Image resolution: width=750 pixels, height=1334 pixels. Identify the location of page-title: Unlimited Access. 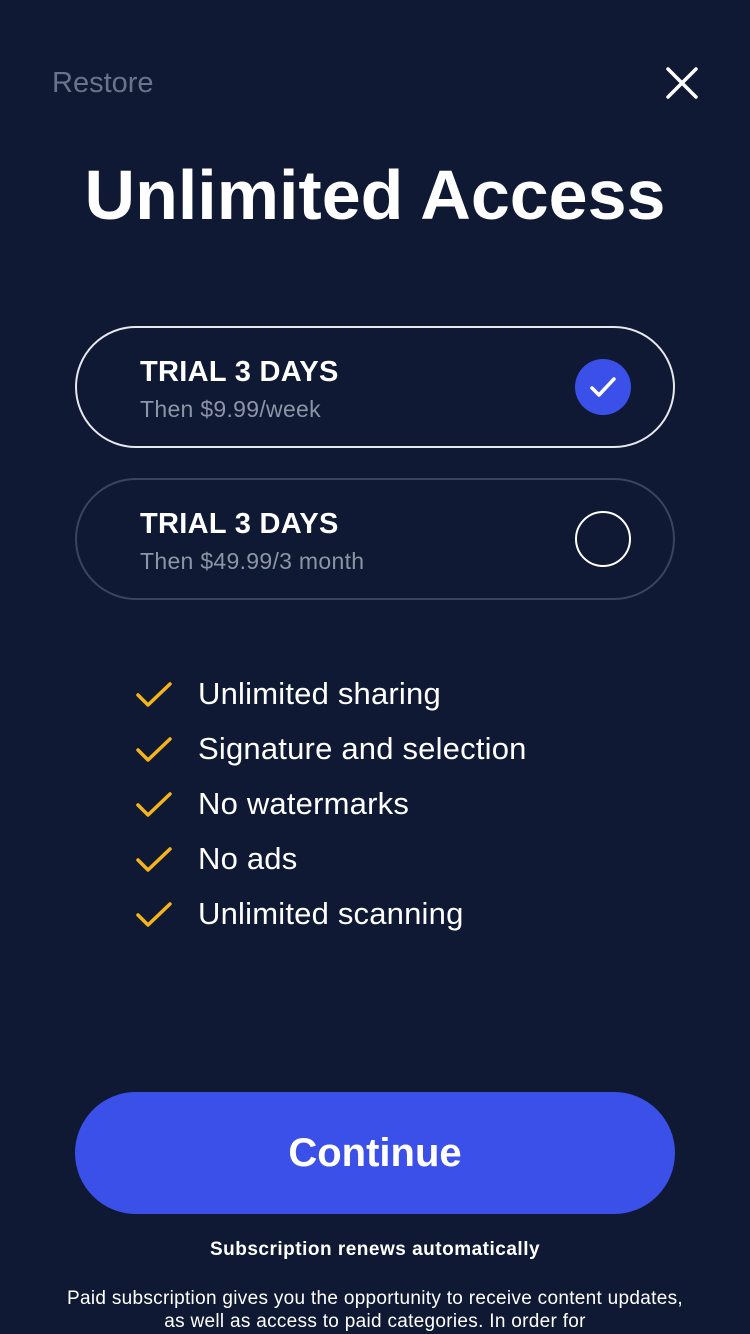
(375, 195).